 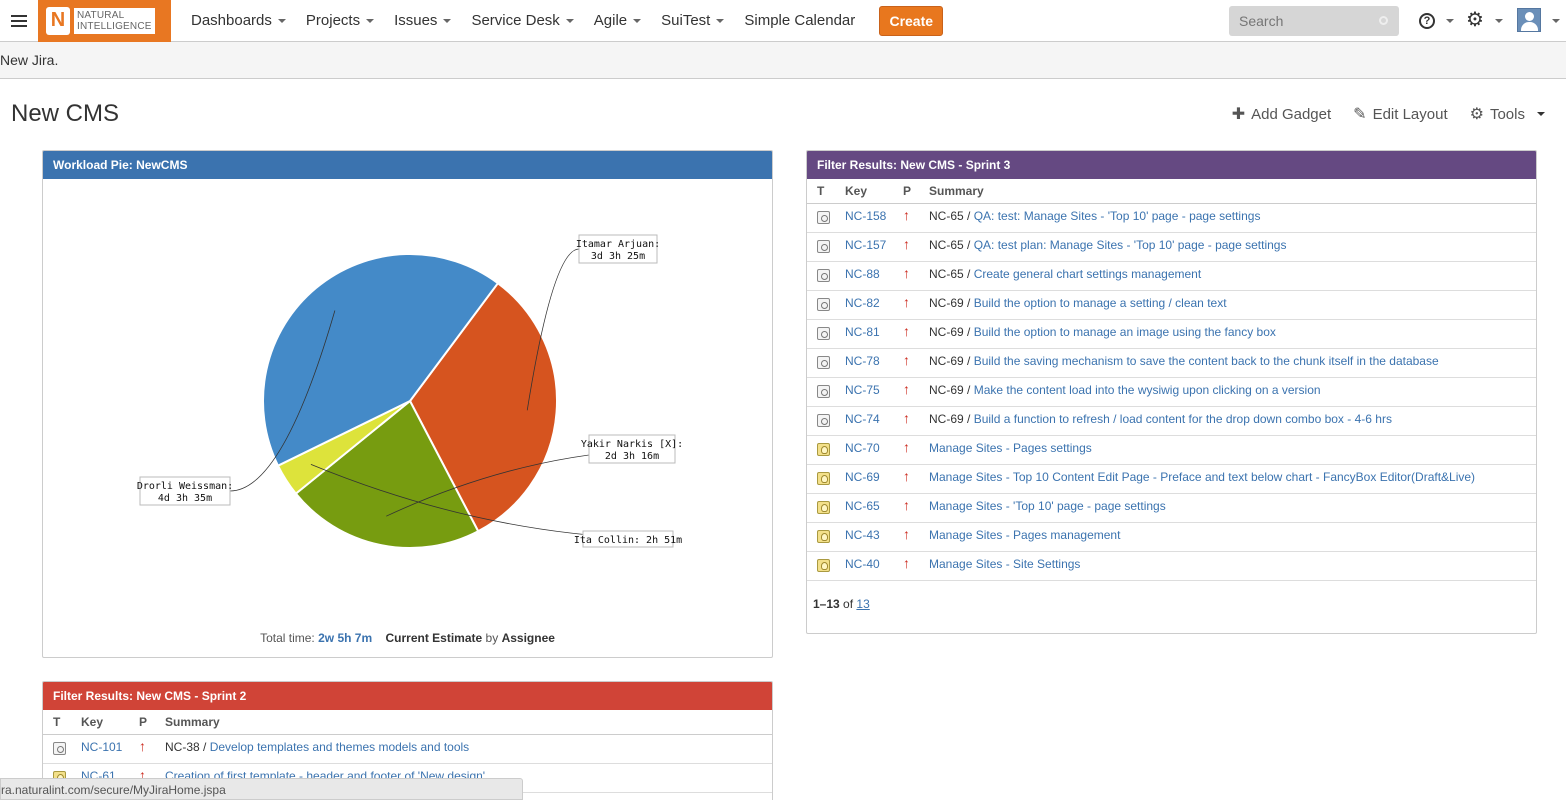 What do you see at coordinates (182, 747) in the screenshot?
I see `parent-issue-link: NC-38` at bounding box center [182, 747].